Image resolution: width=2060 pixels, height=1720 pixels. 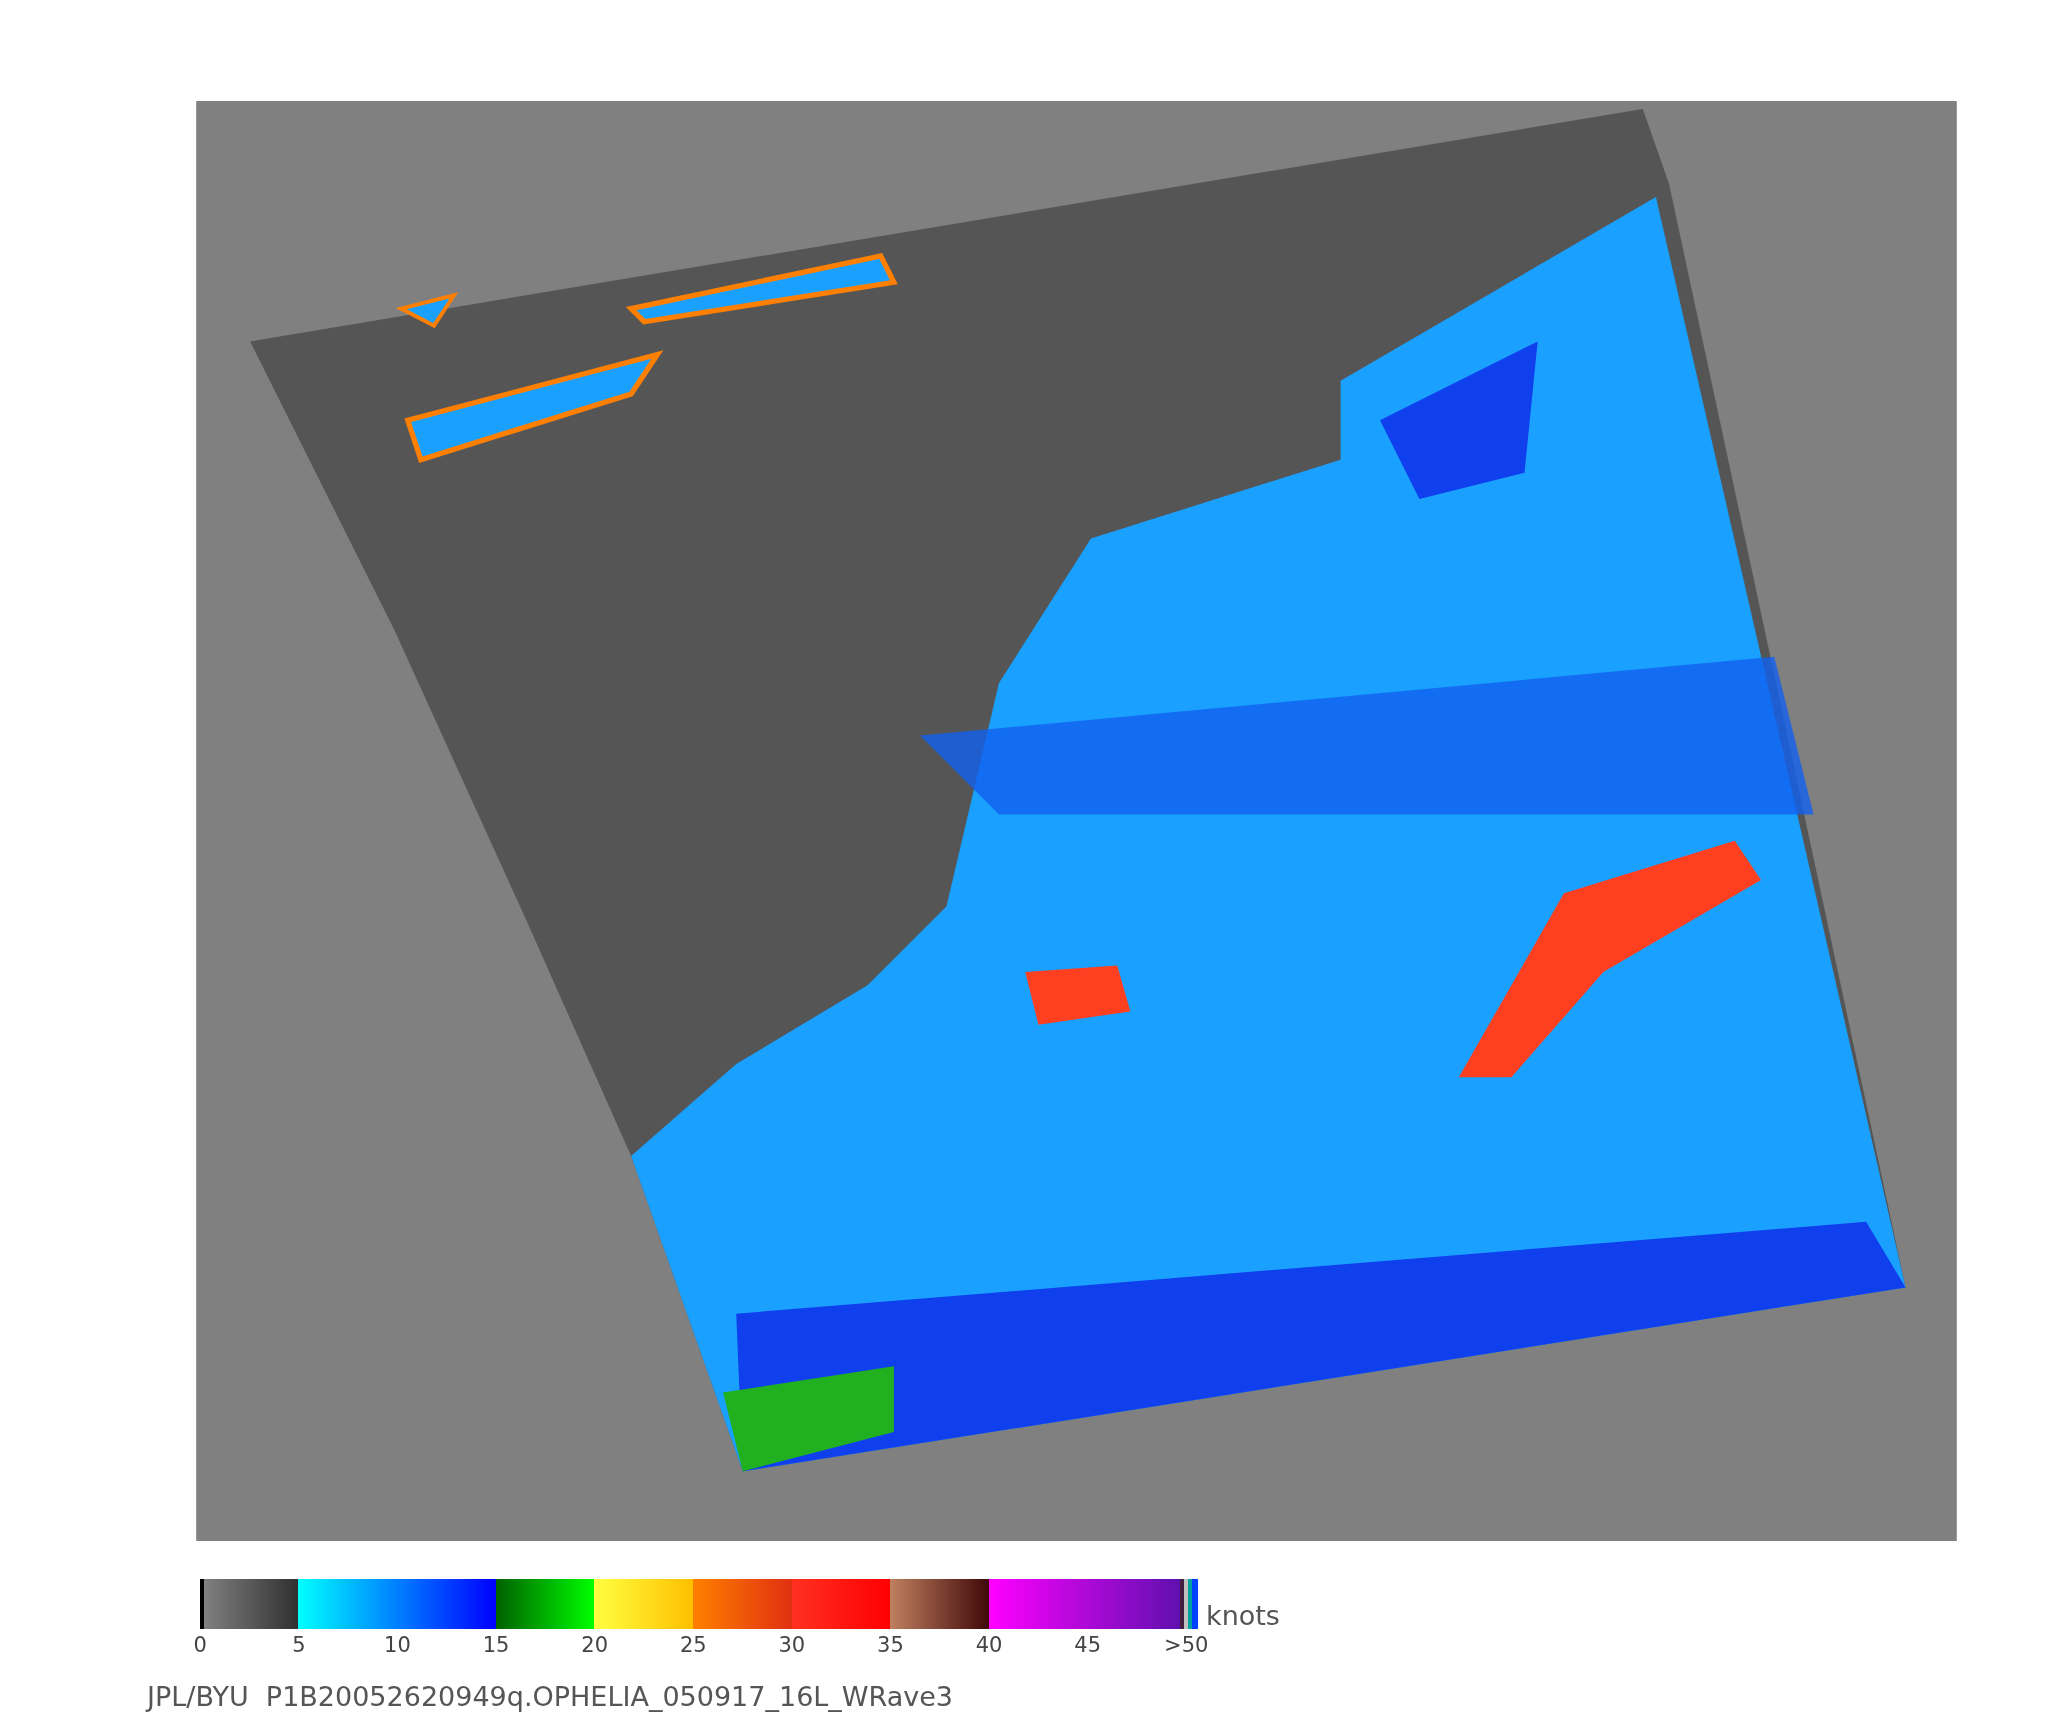 I want to click on scale-tick-label: 35, so click(x=890, y=1645).